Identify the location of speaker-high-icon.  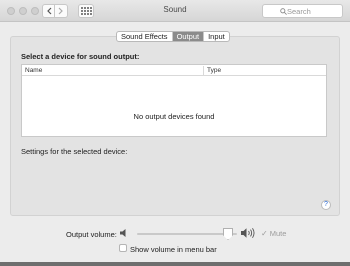
(248, 233).